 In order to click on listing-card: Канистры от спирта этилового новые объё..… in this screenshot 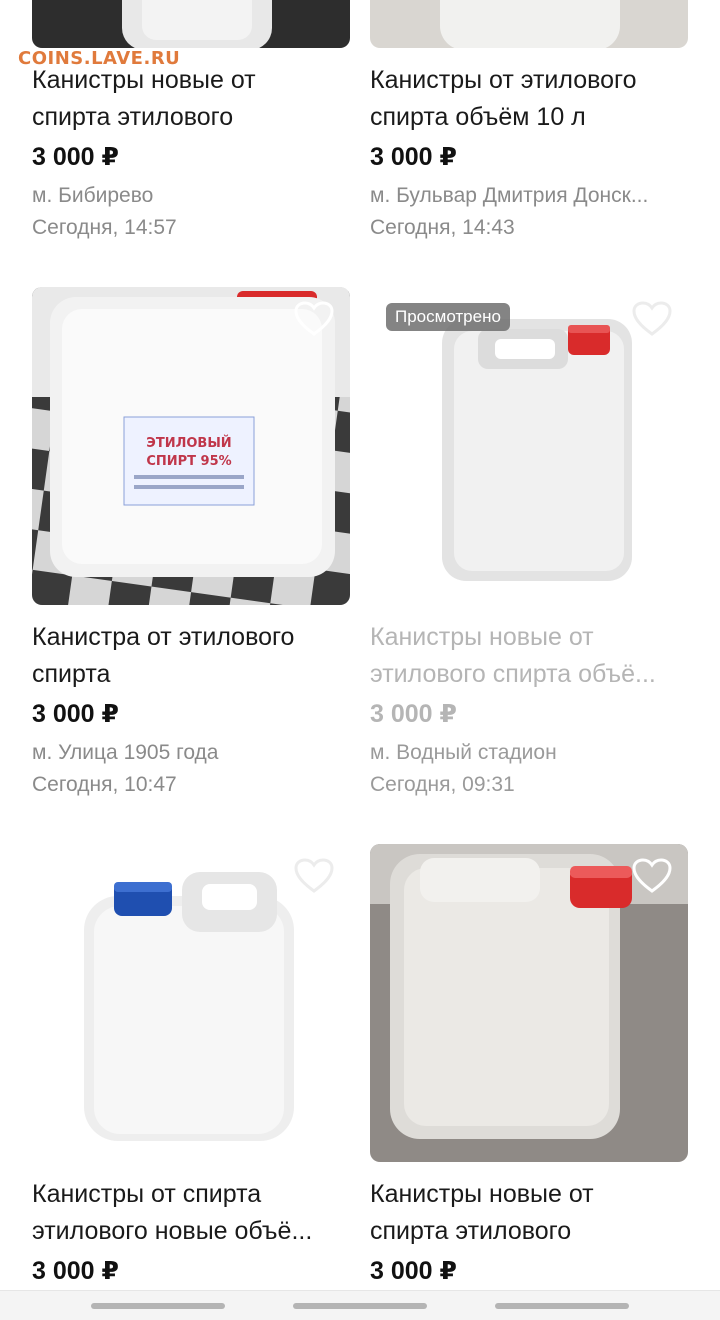, I will do `click(191, 1066)`.